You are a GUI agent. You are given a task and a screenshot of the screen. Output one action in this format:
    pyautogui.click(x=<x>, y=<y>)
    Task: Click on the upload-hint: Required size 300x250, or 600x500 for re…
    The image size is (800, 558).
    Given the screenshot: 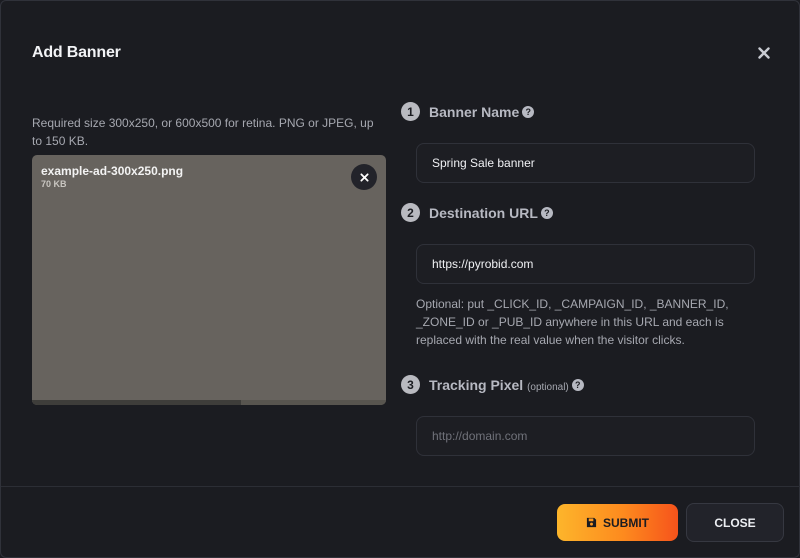 What is the action you would take?
    pyautogui.click(x=203, y=132)
    